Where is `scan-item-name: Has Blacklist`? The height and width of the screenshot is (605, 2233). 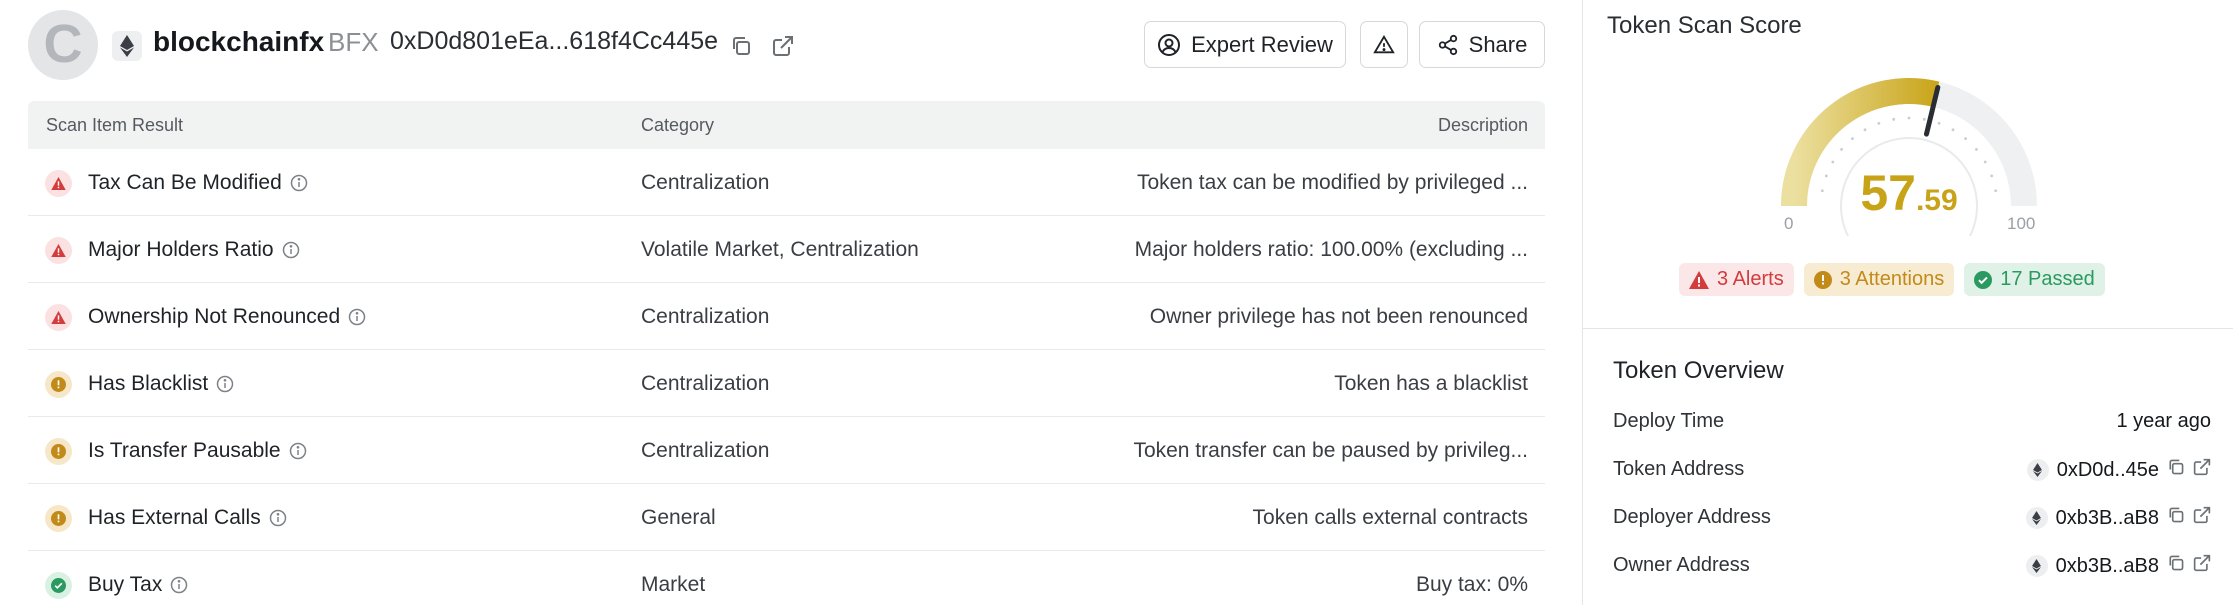 scan-item-name: Has Blacklist is located at coordinates (161, 384).